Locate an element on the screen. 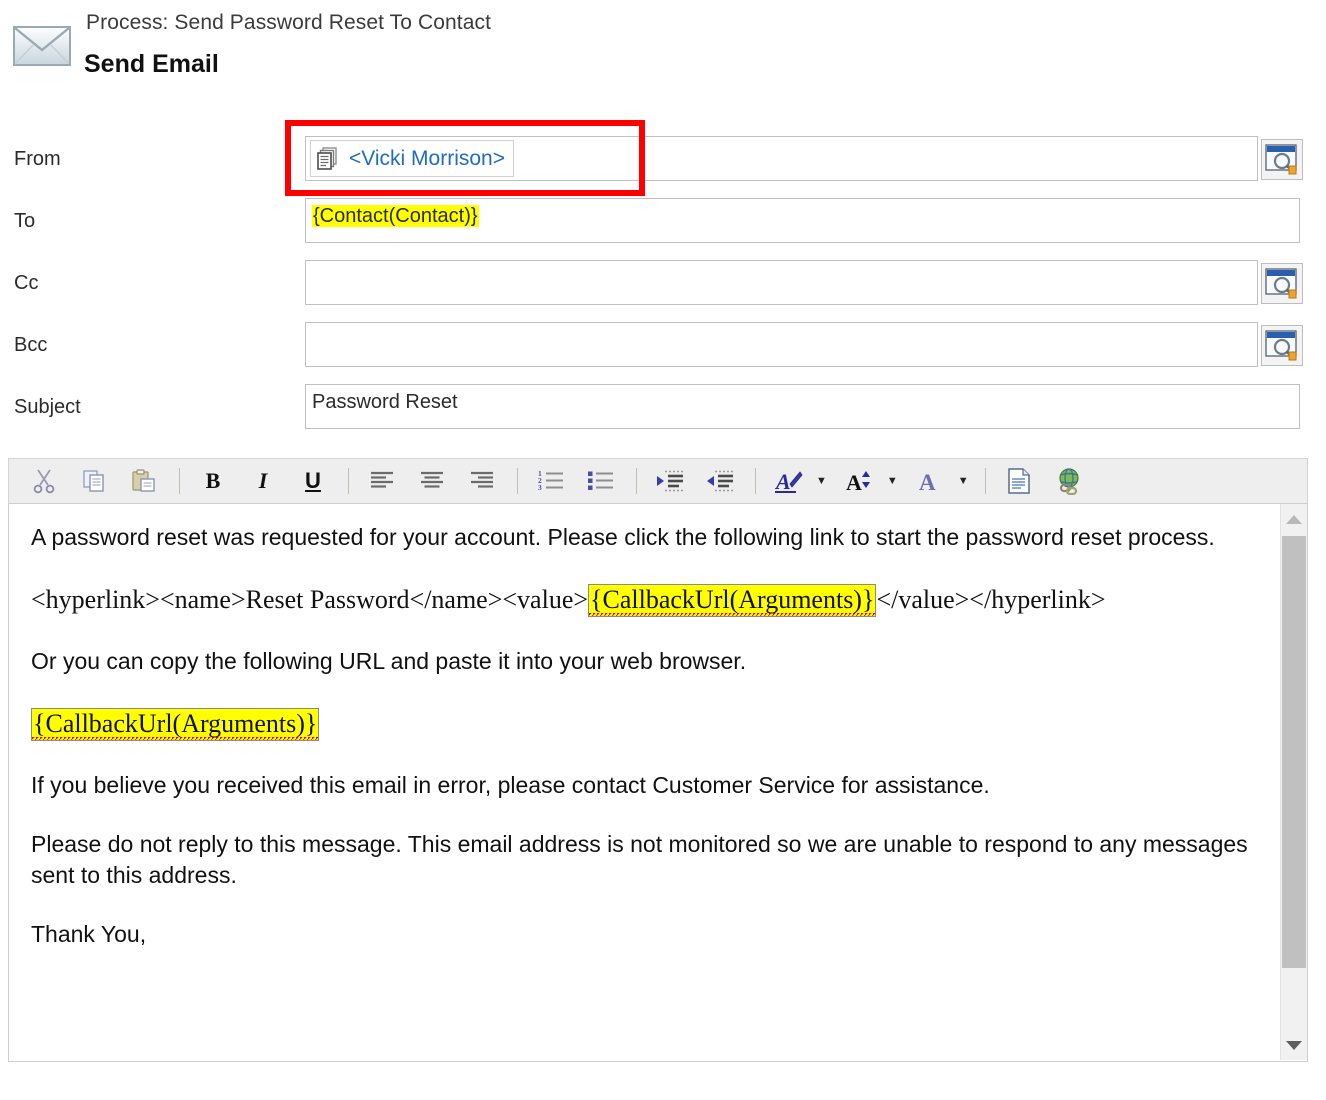  scroll-up-arrow-icon is located at coordinates (1294, 519).